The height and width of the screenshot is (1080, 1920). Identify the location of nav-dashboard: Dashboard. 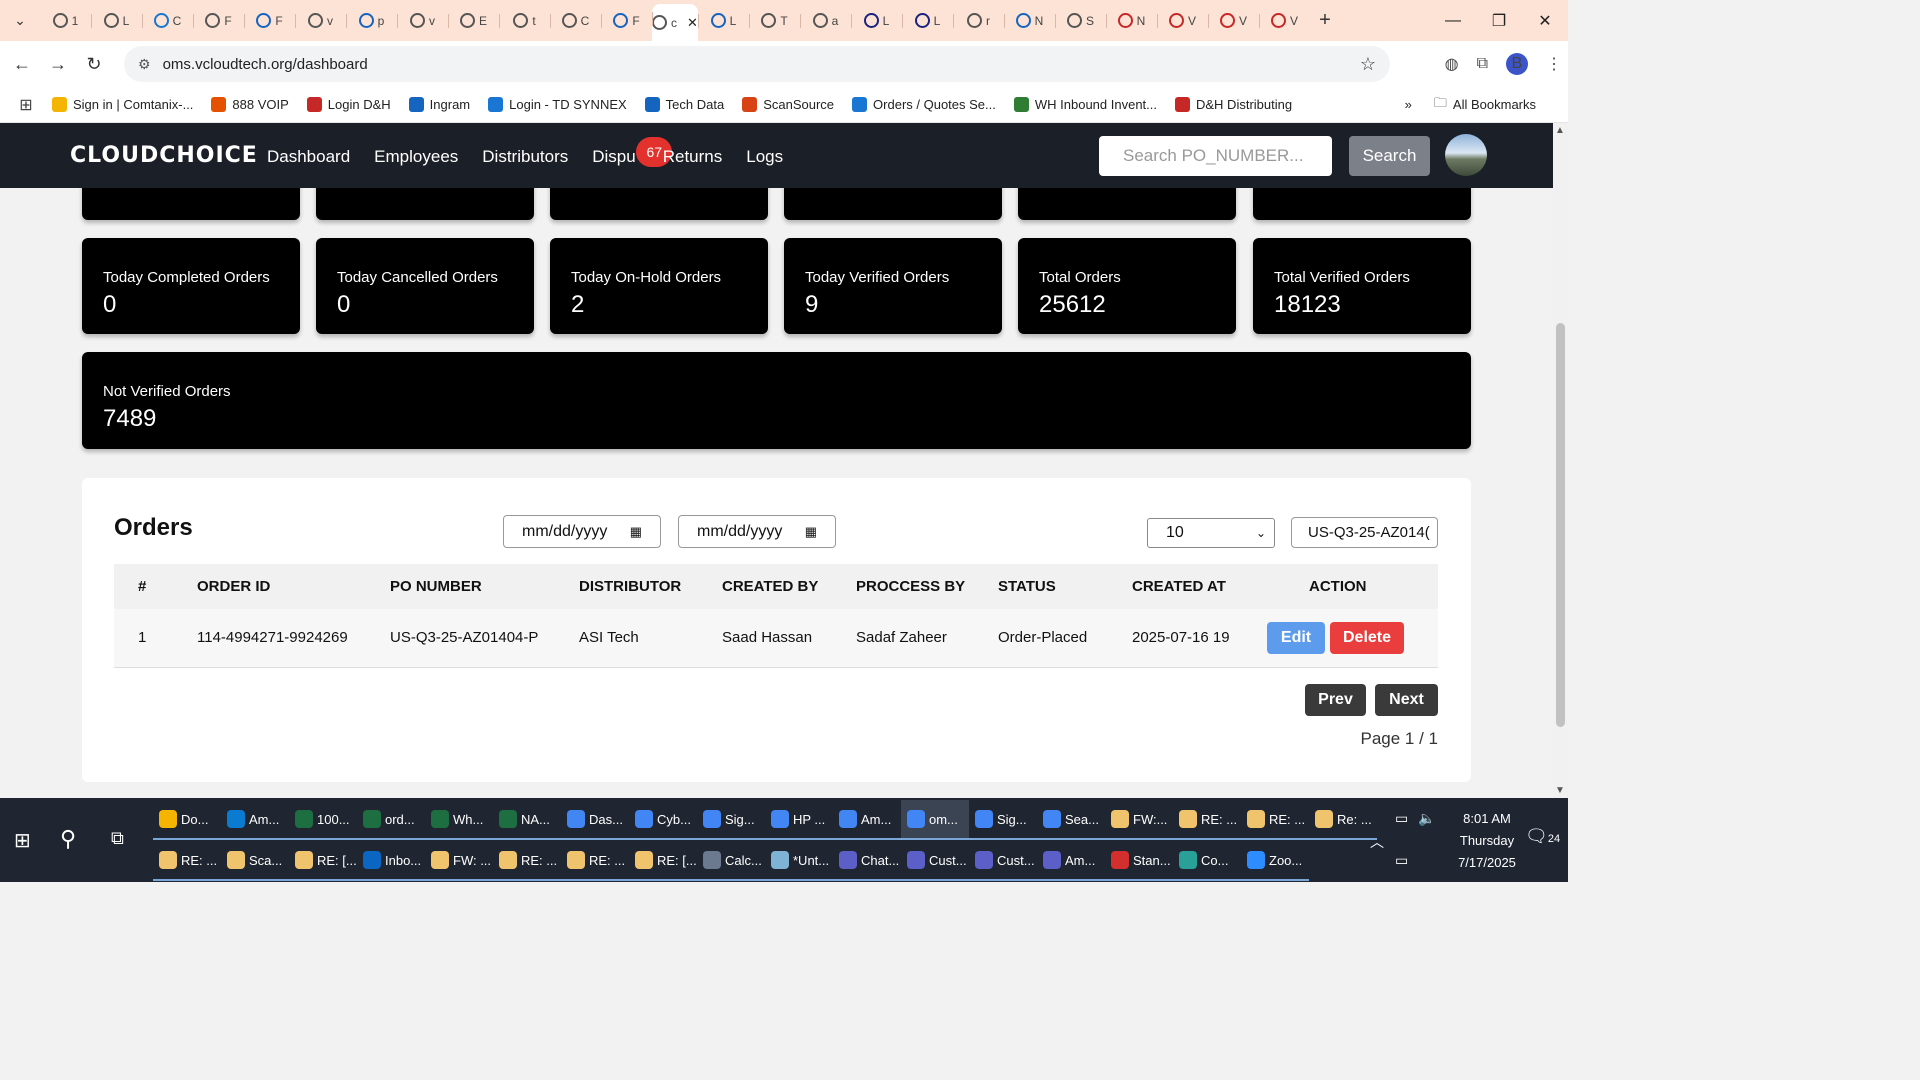
(308, 157).